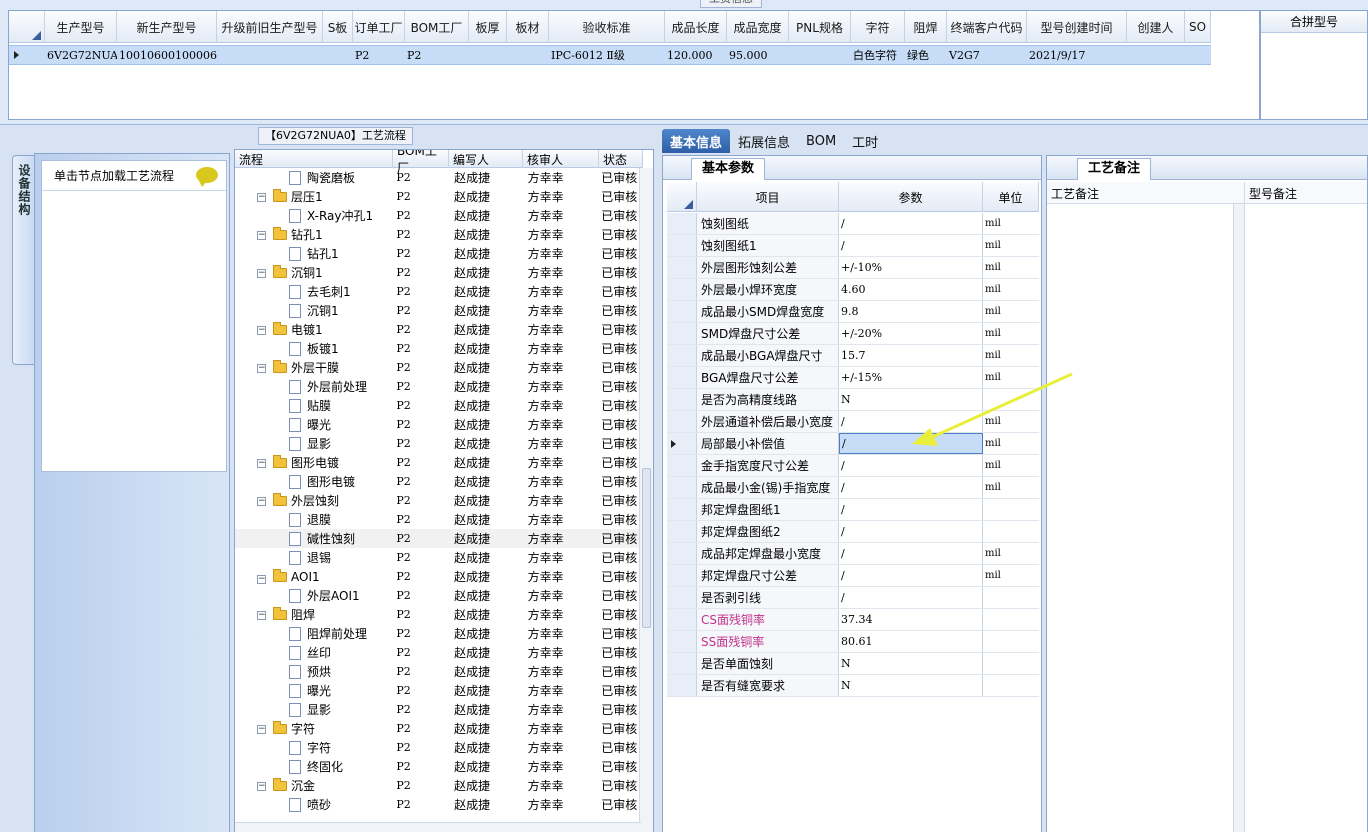  Describe the element at coordinates (1077, 27) in the screenshot. I see `column-header: 型号创建时间` at that location.